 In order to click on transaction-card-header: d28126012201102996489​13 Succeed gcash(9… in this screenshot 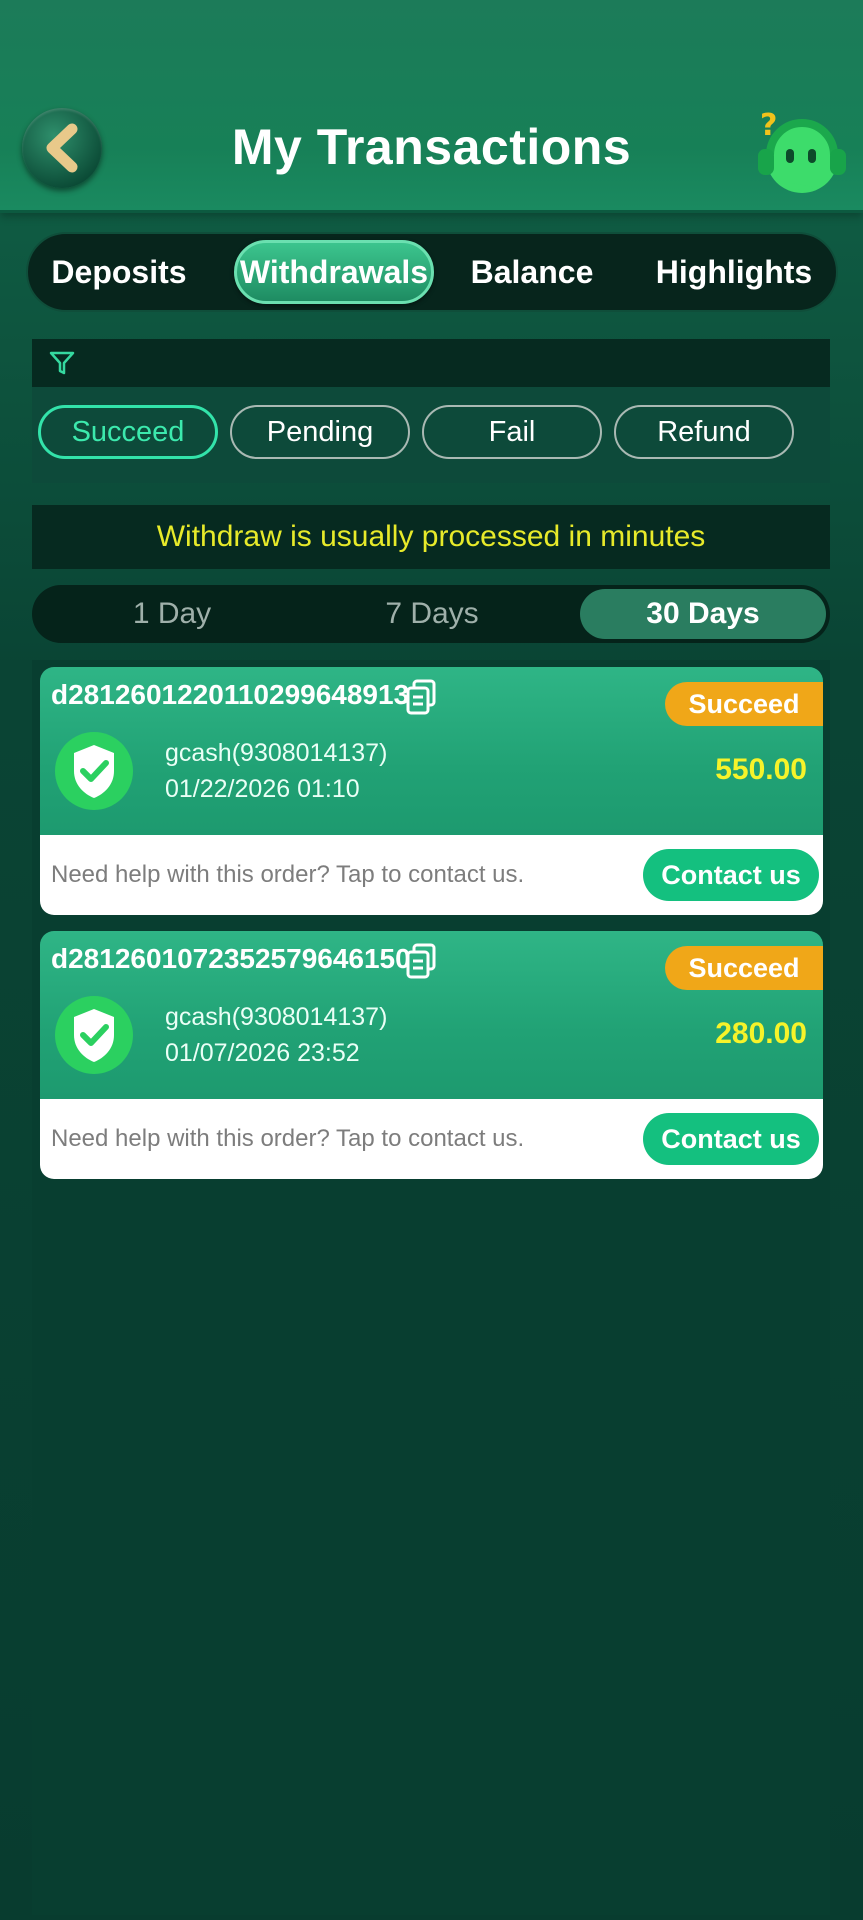, I will do `click(431, 751)`.